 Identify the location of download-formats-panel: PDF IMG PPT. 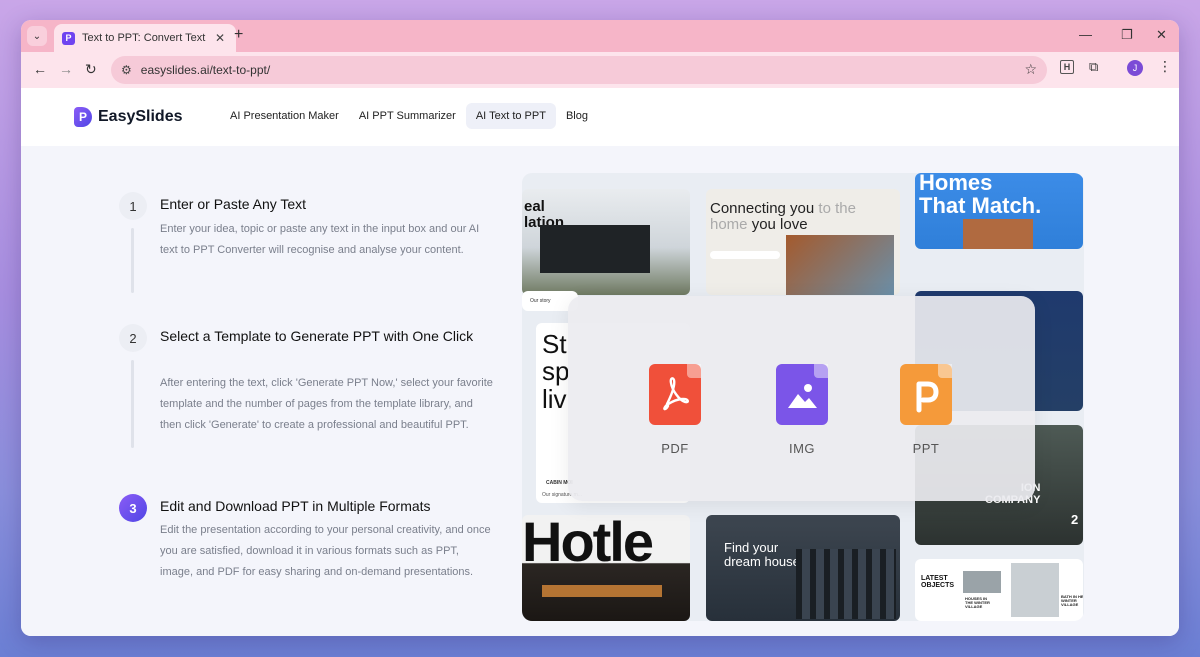
(801, 398).